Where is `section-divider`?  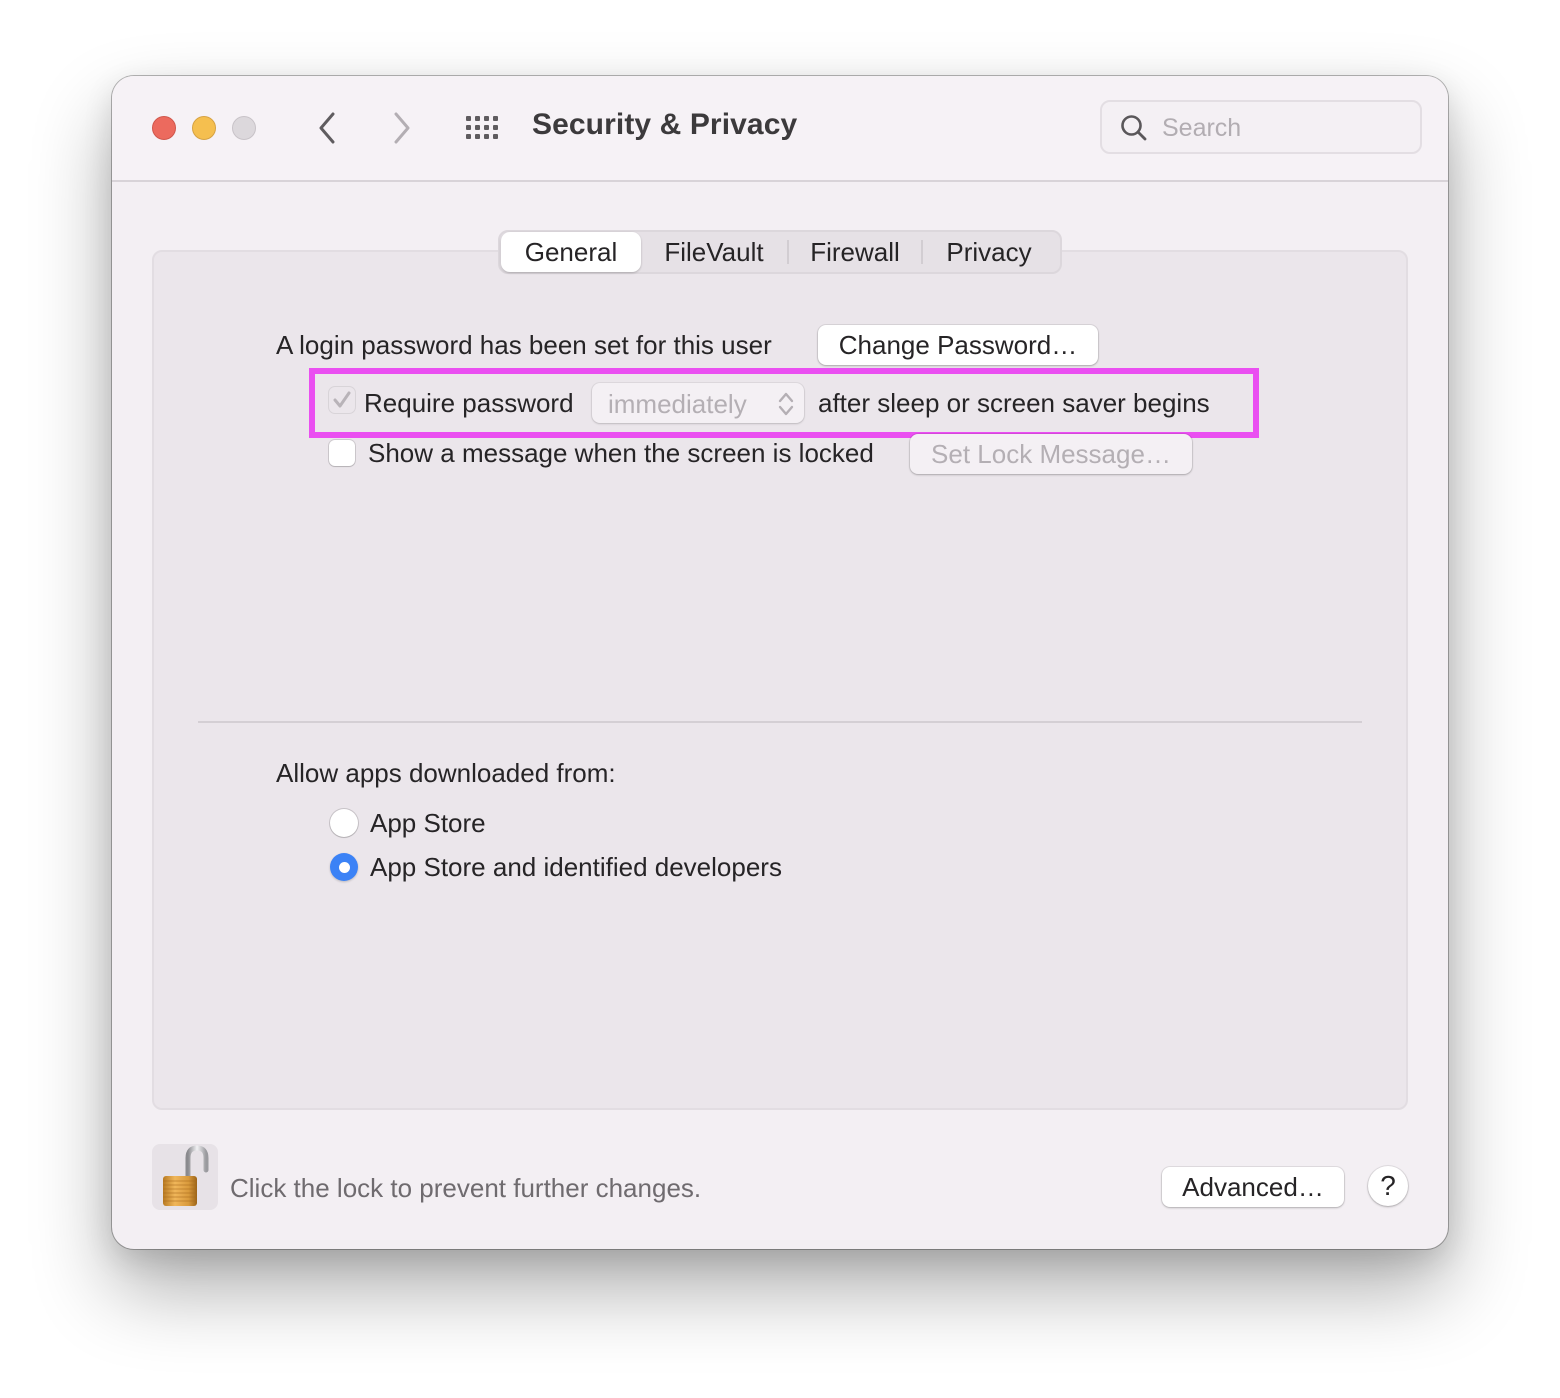 section-divider is located at coordinates (780, 722).